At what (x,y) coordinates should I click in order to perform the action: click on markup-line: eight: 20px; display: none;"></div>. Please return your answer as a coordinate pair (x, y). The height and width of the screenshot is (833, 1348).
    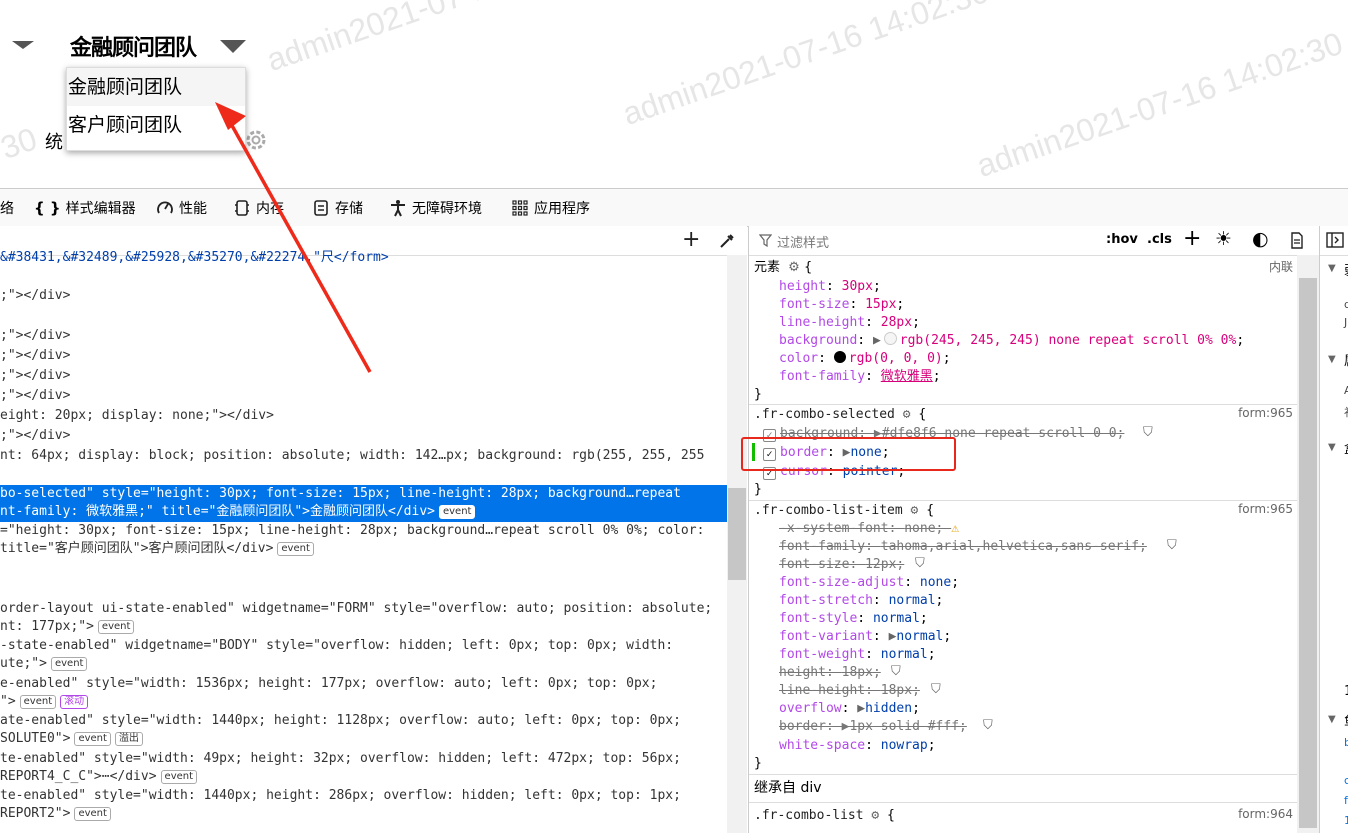
    Looking at the image, I should click on (137, 416).